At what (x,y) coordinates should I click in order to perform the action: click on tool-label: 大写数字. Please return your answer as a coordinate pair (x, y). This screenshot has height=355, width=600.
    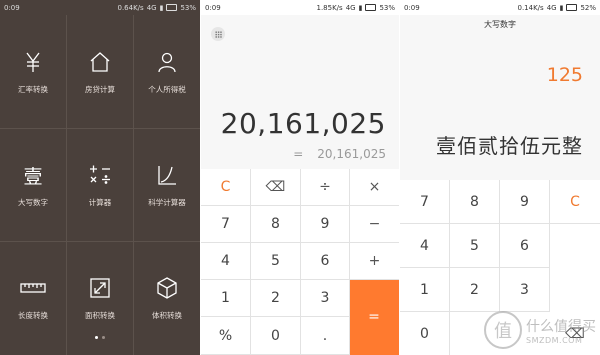
    Looking at the image, I should click on (33, 202).